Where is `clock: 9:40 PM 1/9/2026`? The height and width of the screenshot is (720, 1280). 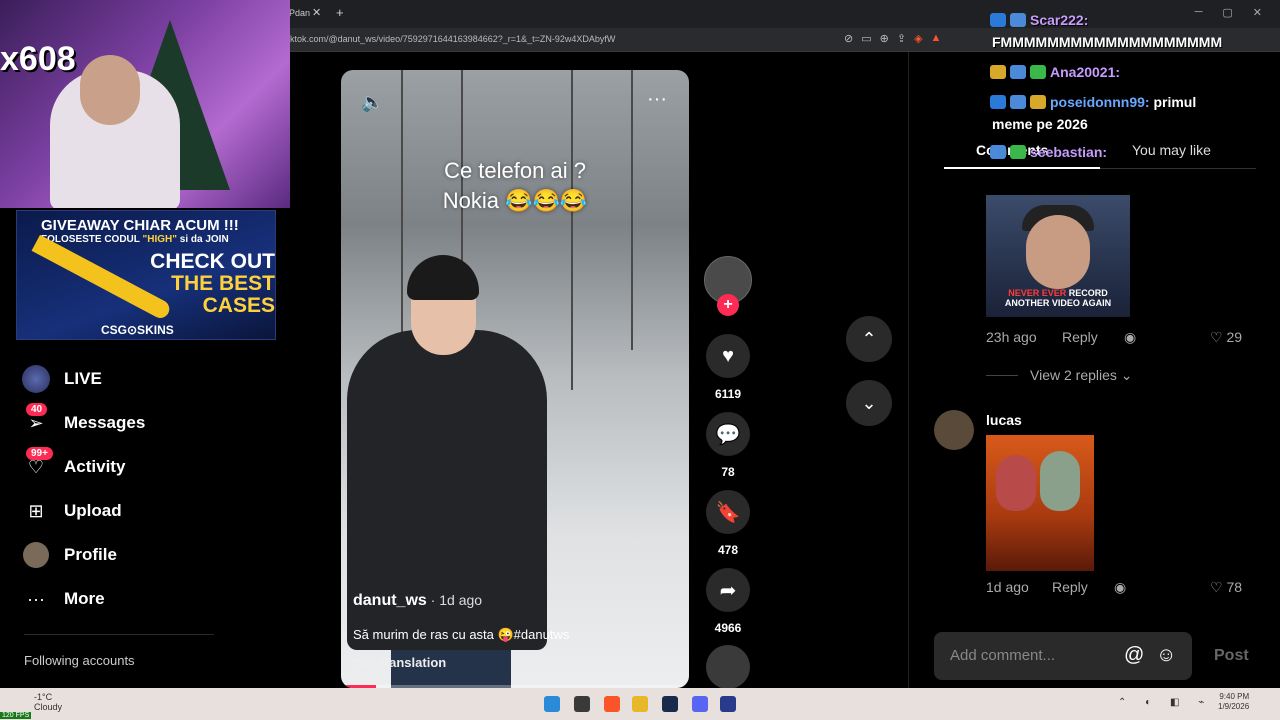
clock: 9:40 PM 1/9/2026 is located at coordinates (1233, 702).